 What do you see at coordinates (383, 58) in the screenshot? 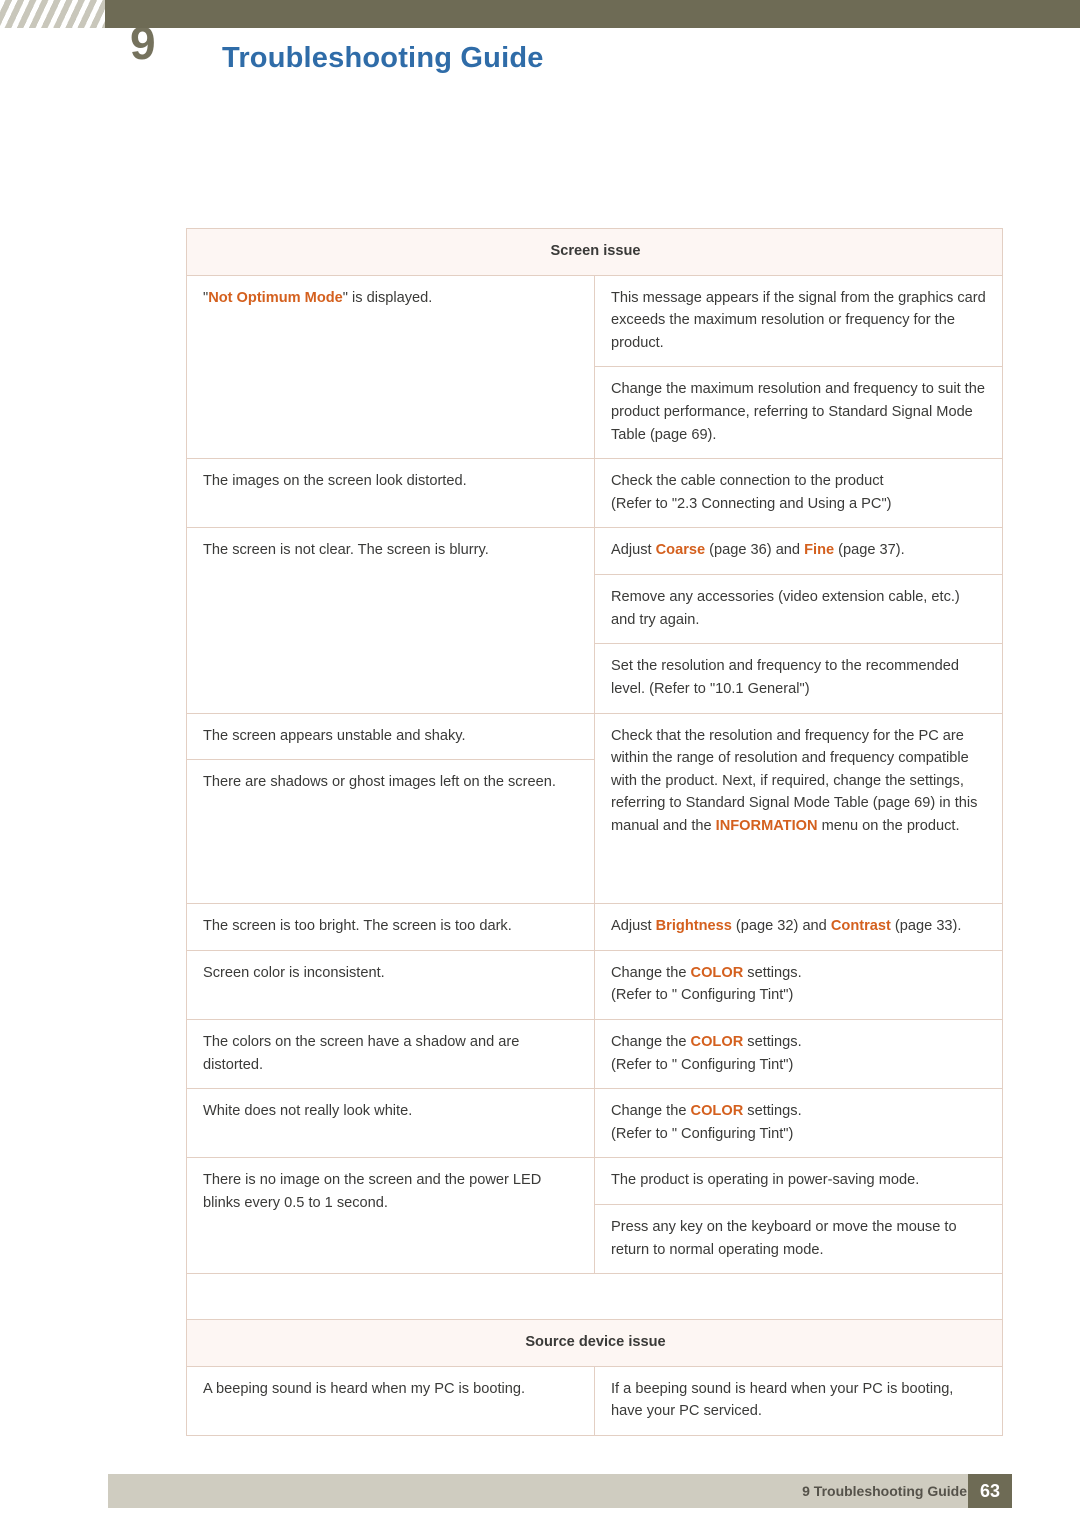
I see `page-title: Troubleshooting Guide` at bounding box center [383, 58].